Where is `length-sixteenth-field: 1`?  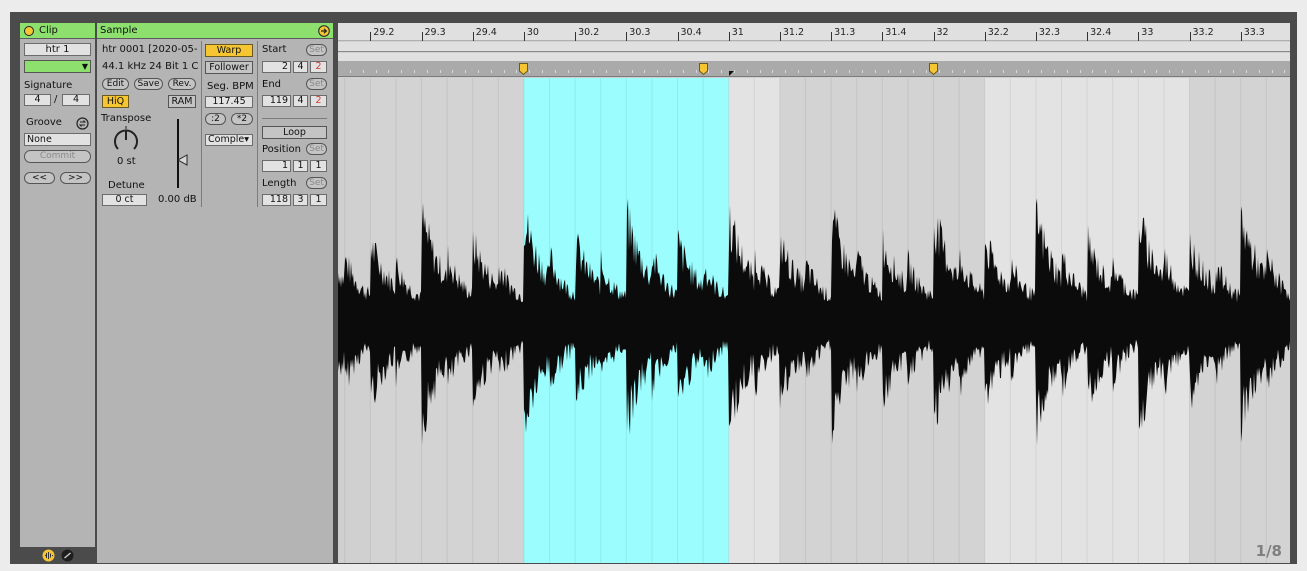
length-sixteenth-field: 1 is located at coordinates (318, 200).